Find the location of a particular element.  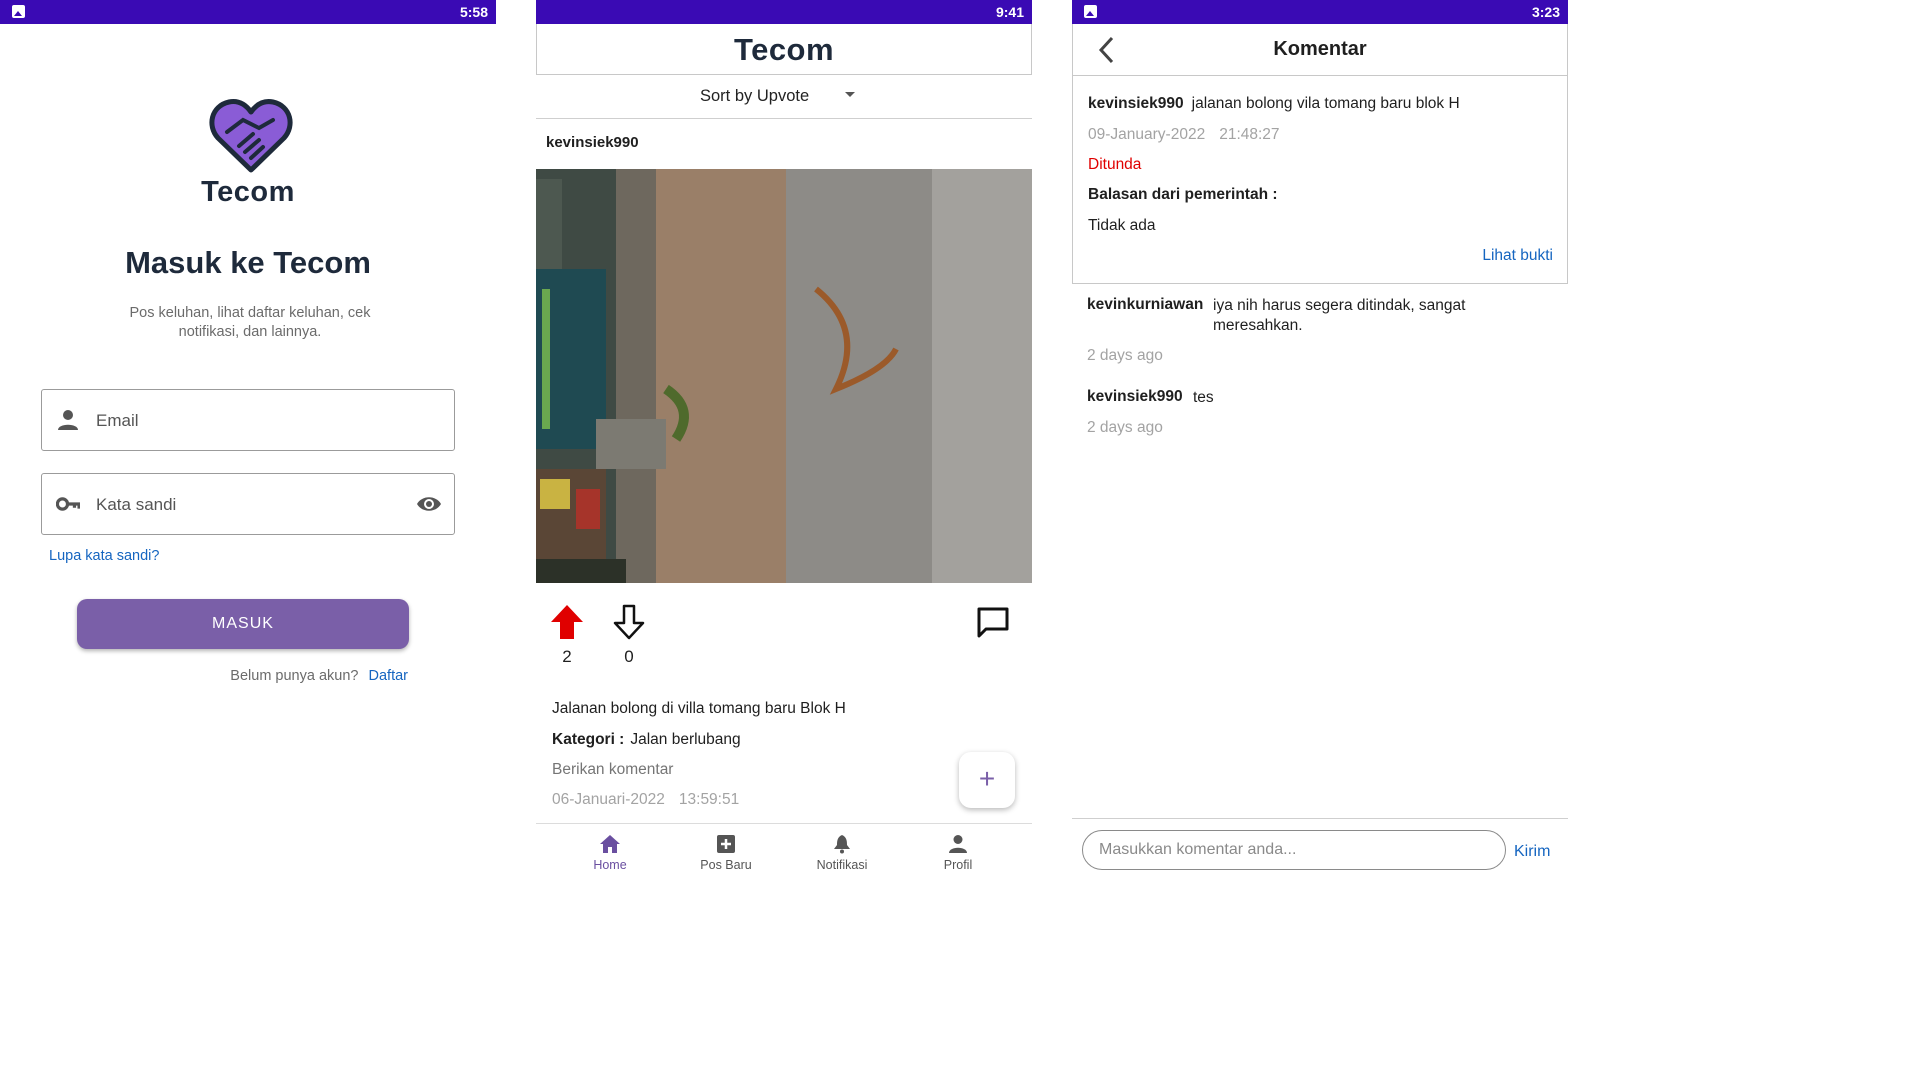

give-comment-link: Berikan komentar is located at coordinates (612, 770).